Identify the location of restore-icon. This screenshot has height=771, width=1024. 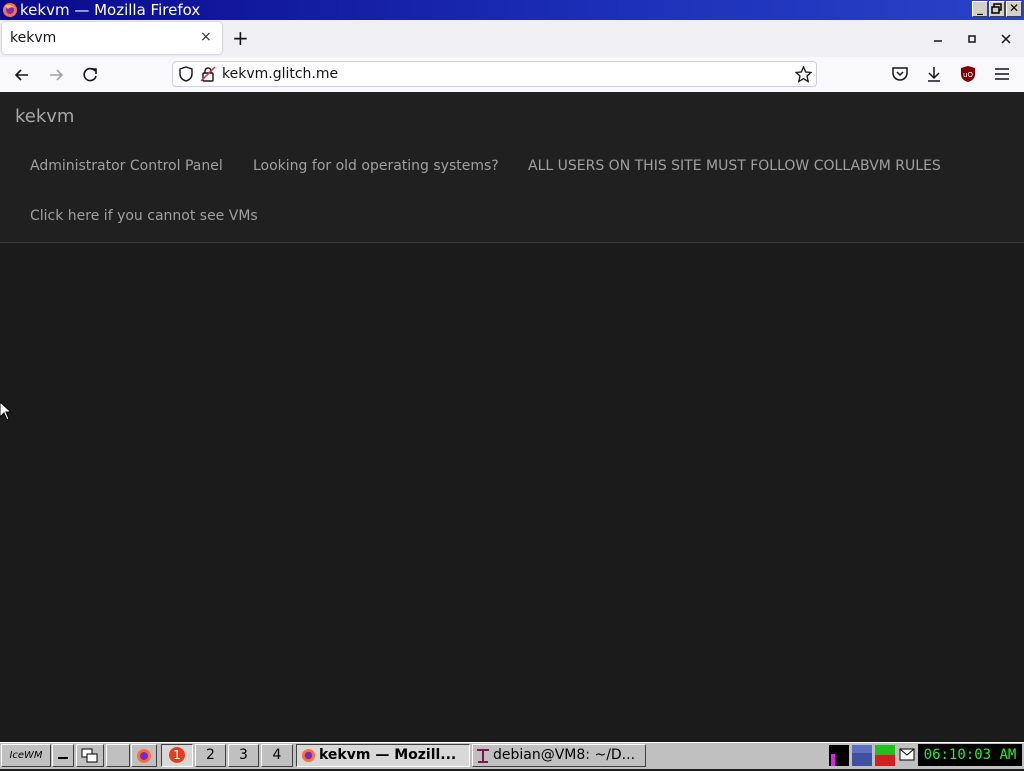
(996, 8).